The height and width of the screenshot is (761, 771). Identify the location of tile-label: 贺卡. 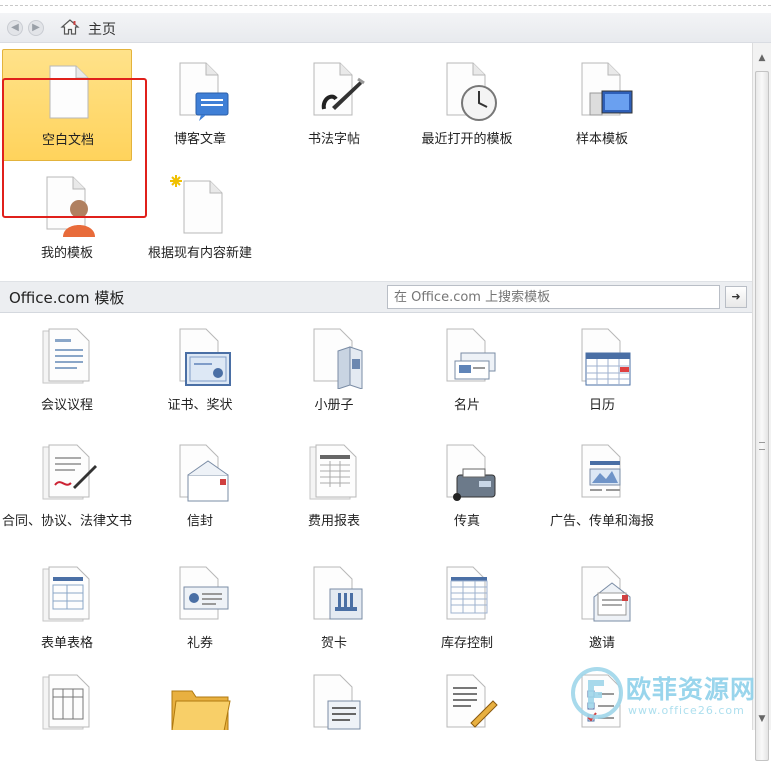
(333, 643).